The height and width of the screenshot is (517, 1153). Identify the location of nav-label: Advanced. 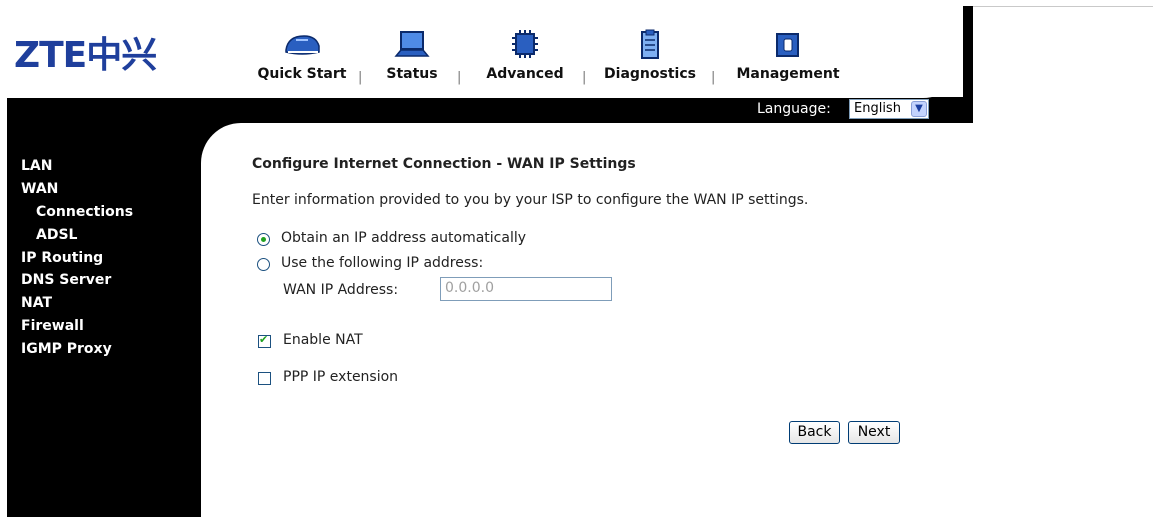
(525, 74).